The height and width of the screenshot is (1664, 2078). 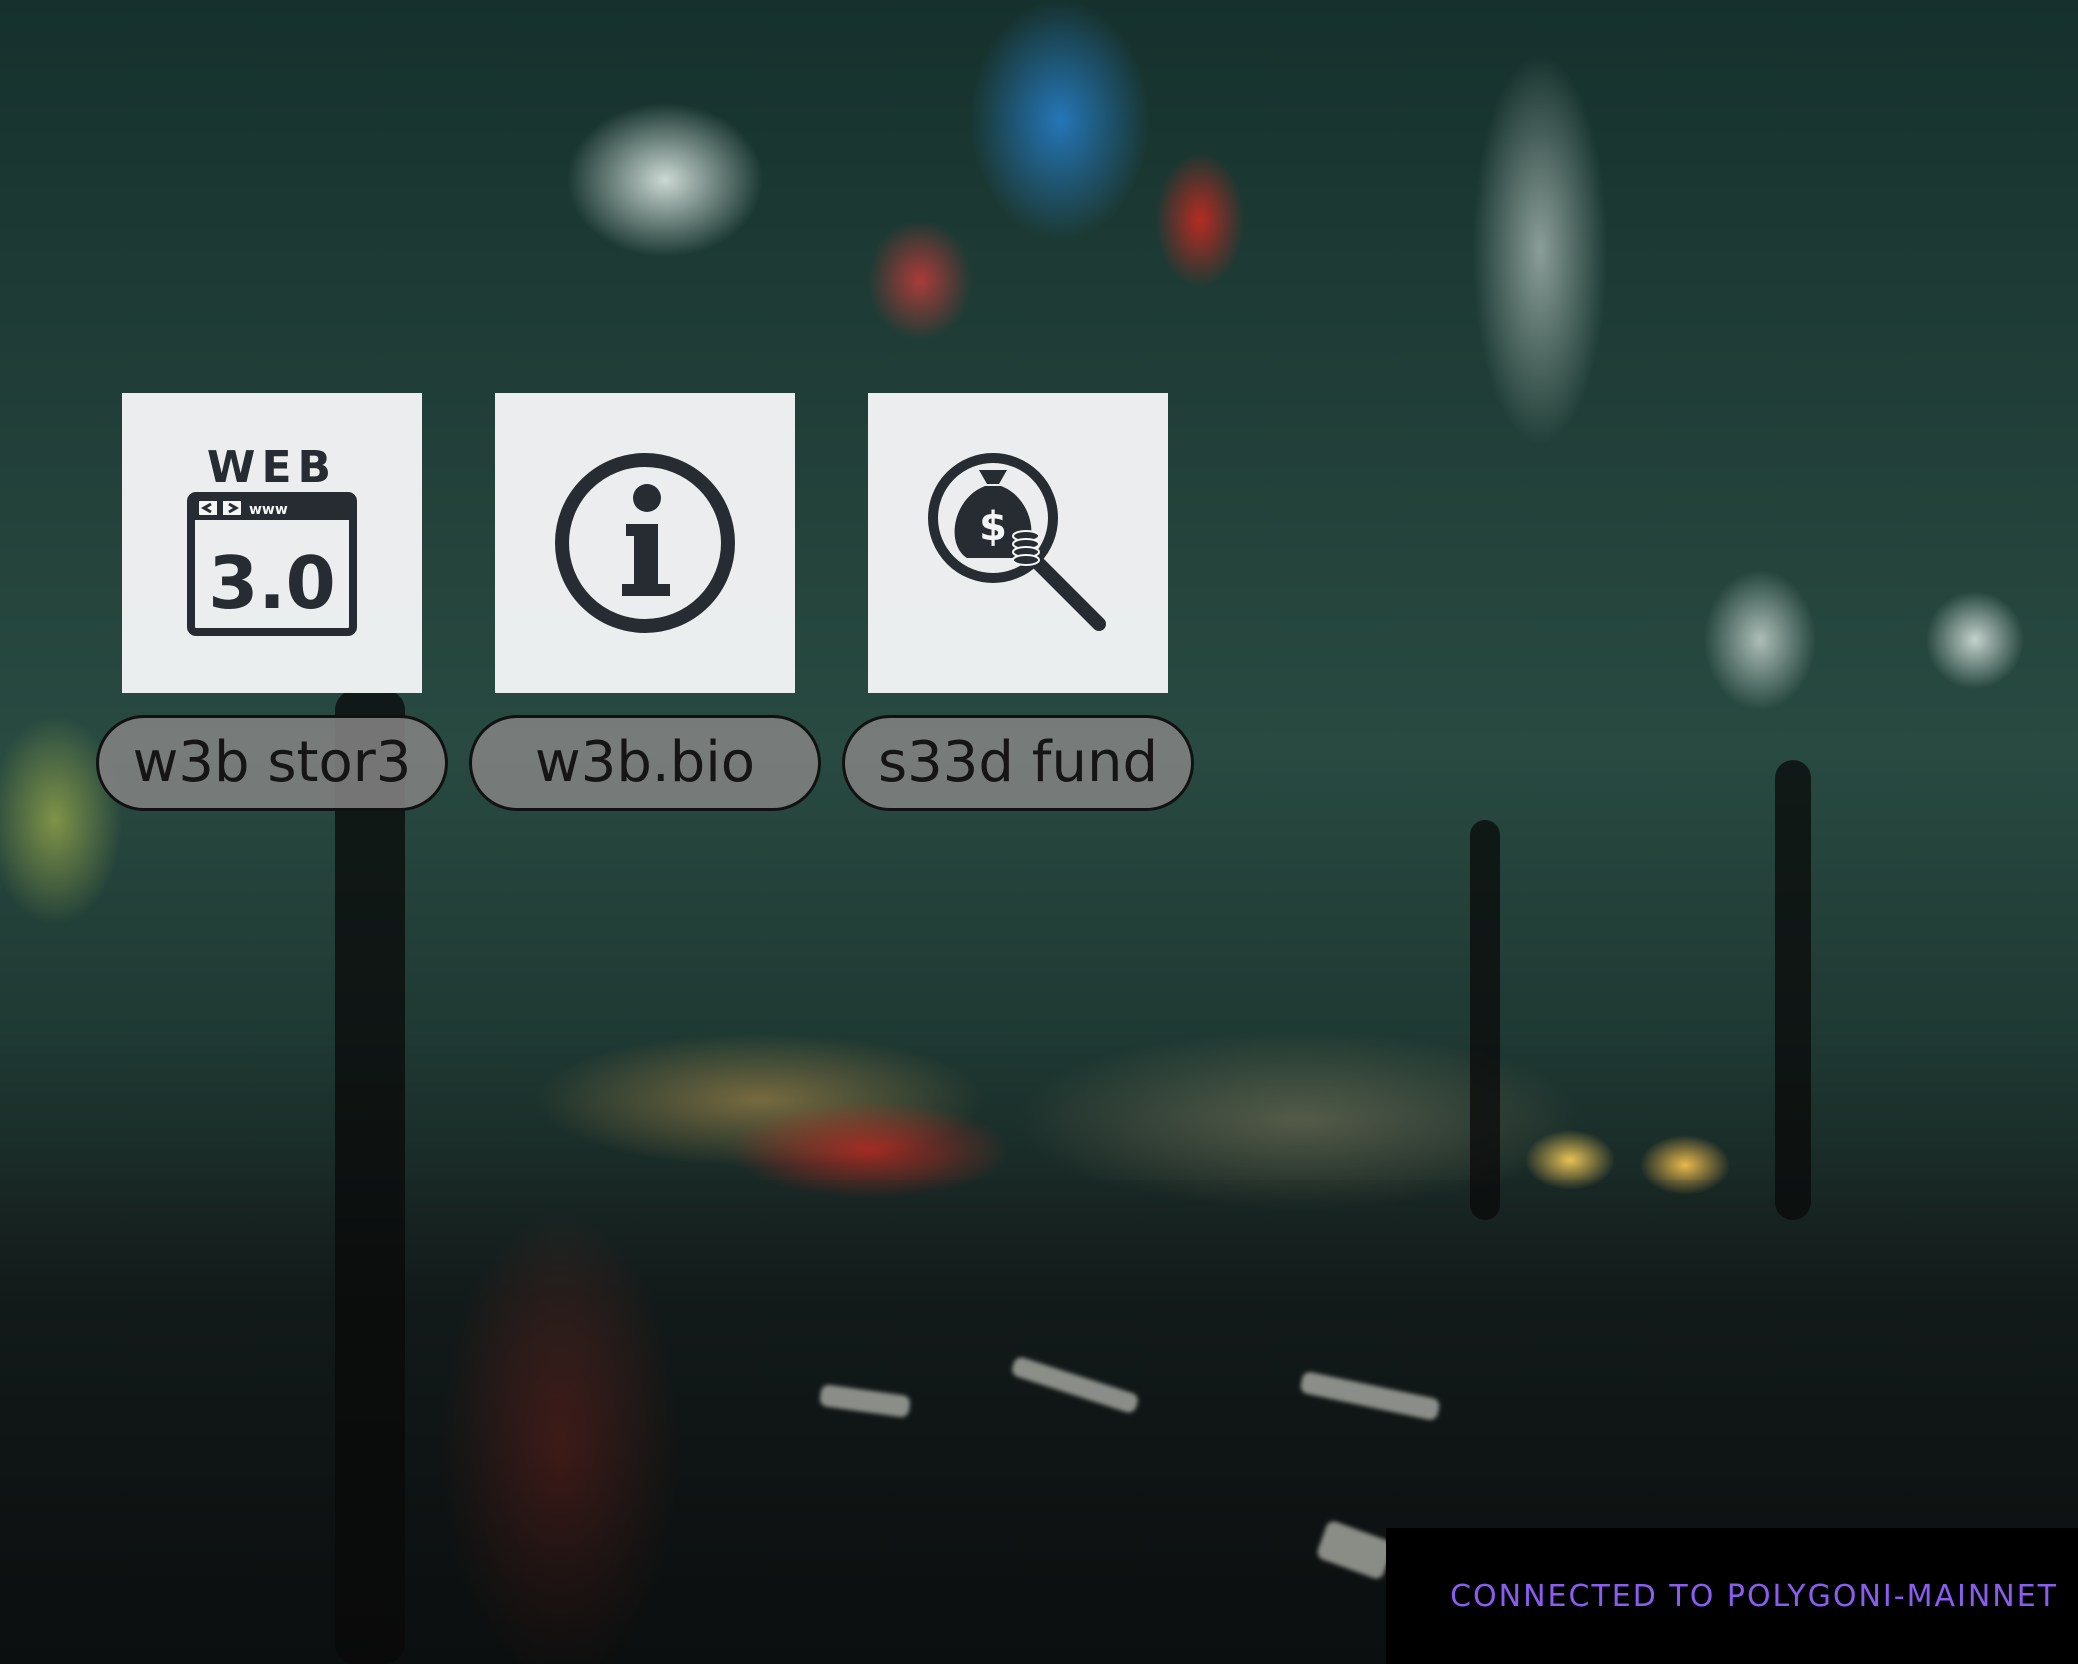 I want to click on money-bag-search-icon: $, so click(x=1017, y=542).